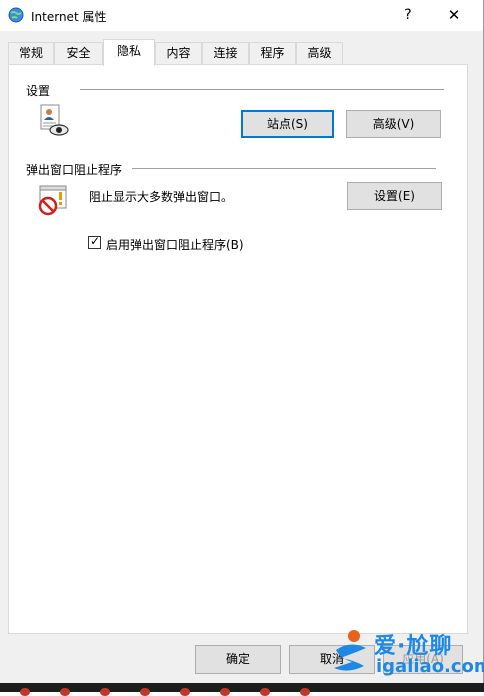 This screenshot has height=696, width=484. What do you see at coordinates (54, 121) in the screenshot?
I see `privacy-report-icon` at bounding box center [54, 121].